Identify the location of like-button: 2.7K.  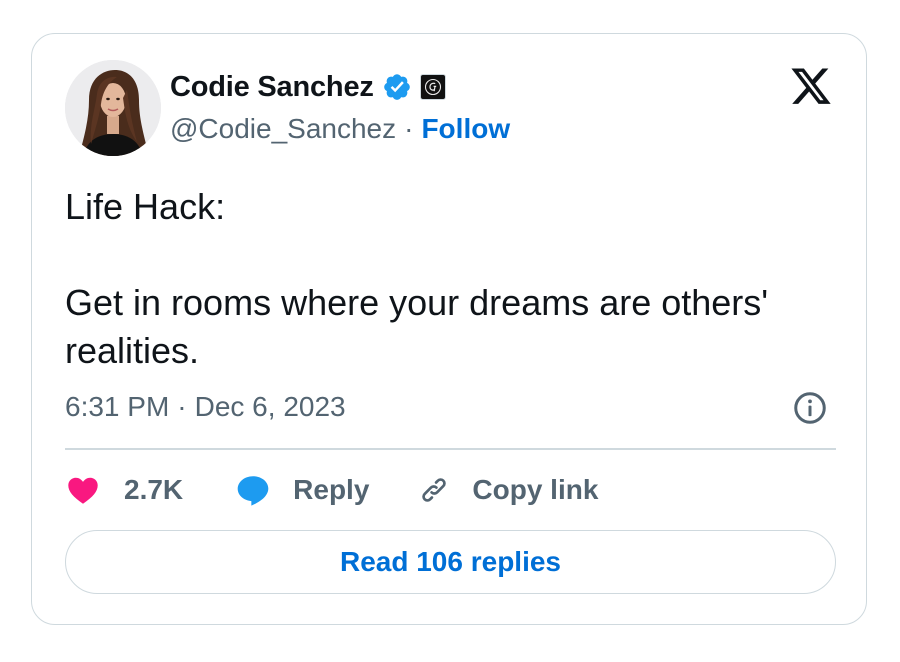
(124, 490).